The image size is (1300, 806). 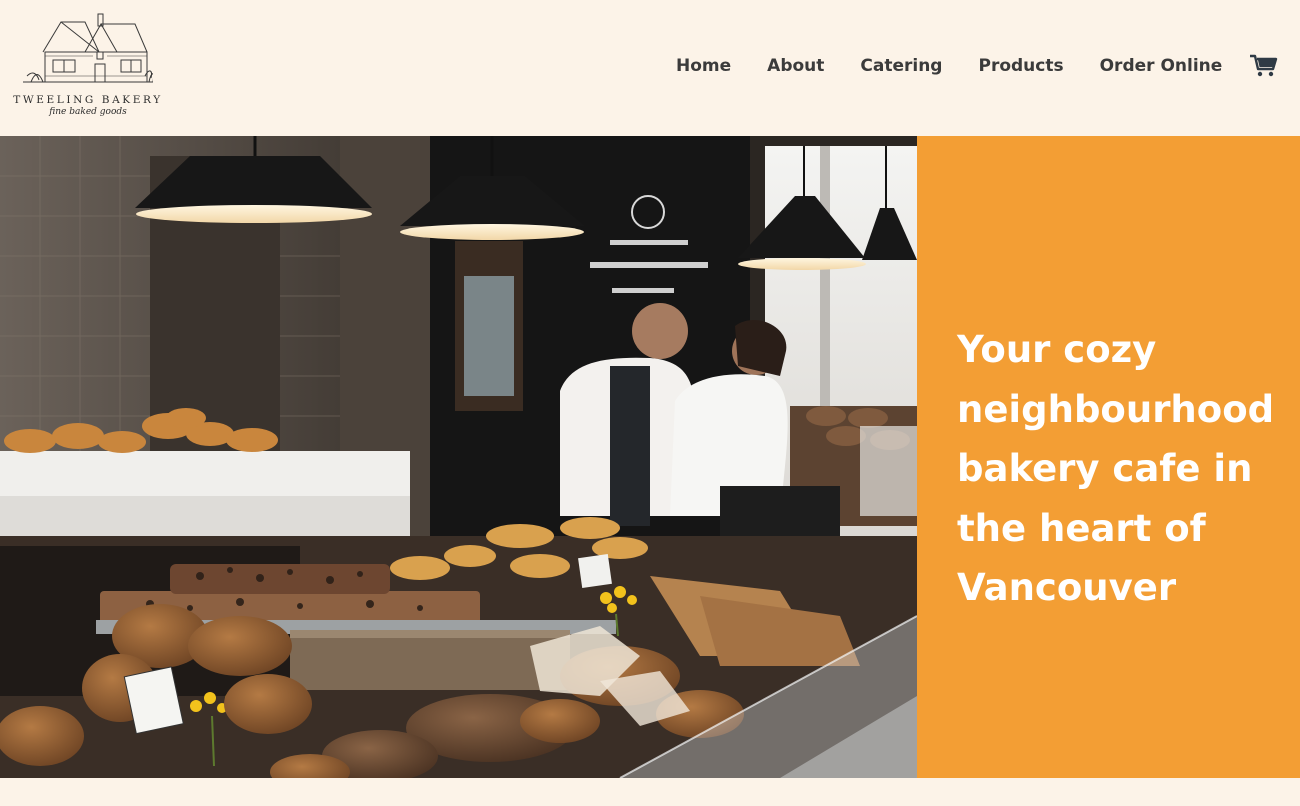 I want to click on nav-order-online: Order Online, so click(x=1161, y=66).